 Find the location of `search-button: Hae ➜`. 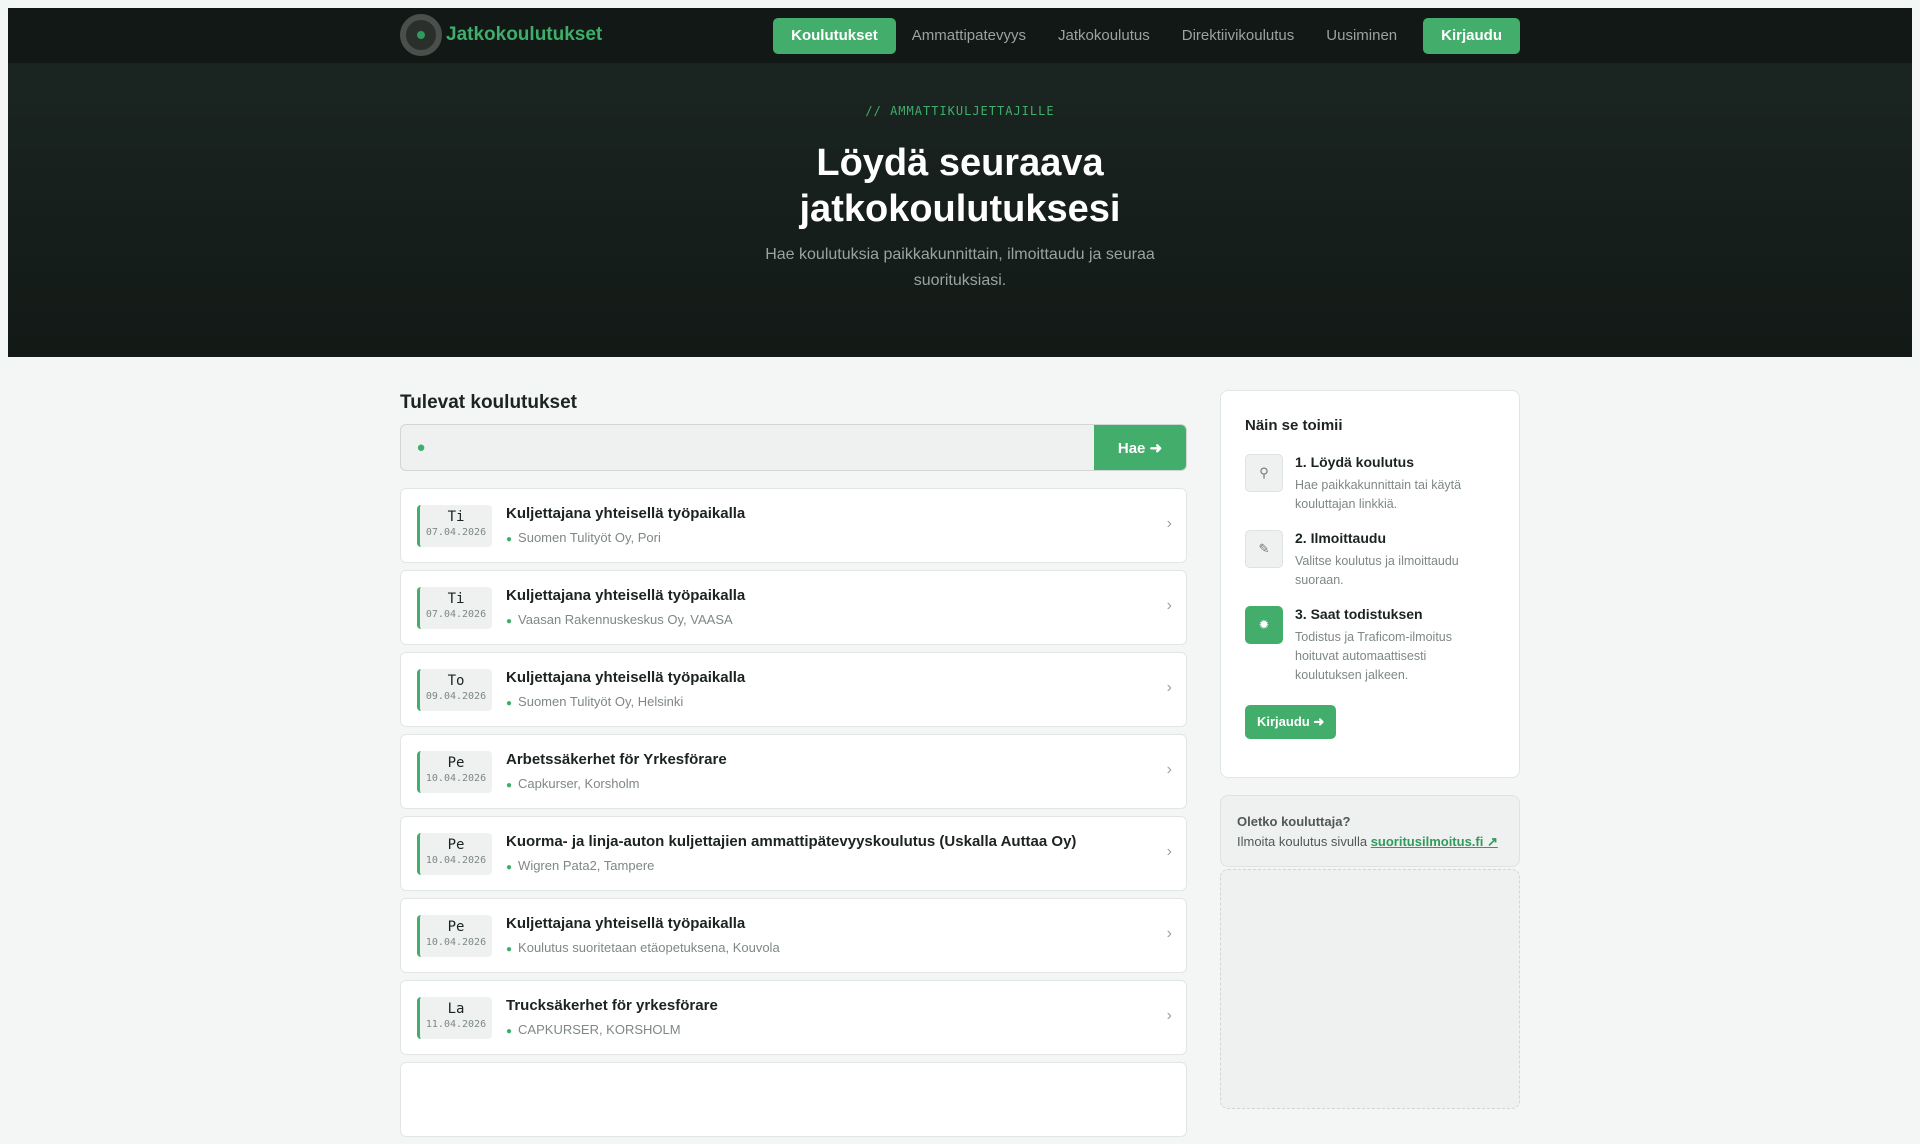

search-button: Hae ➜ is located at coordinates (1140, 447).